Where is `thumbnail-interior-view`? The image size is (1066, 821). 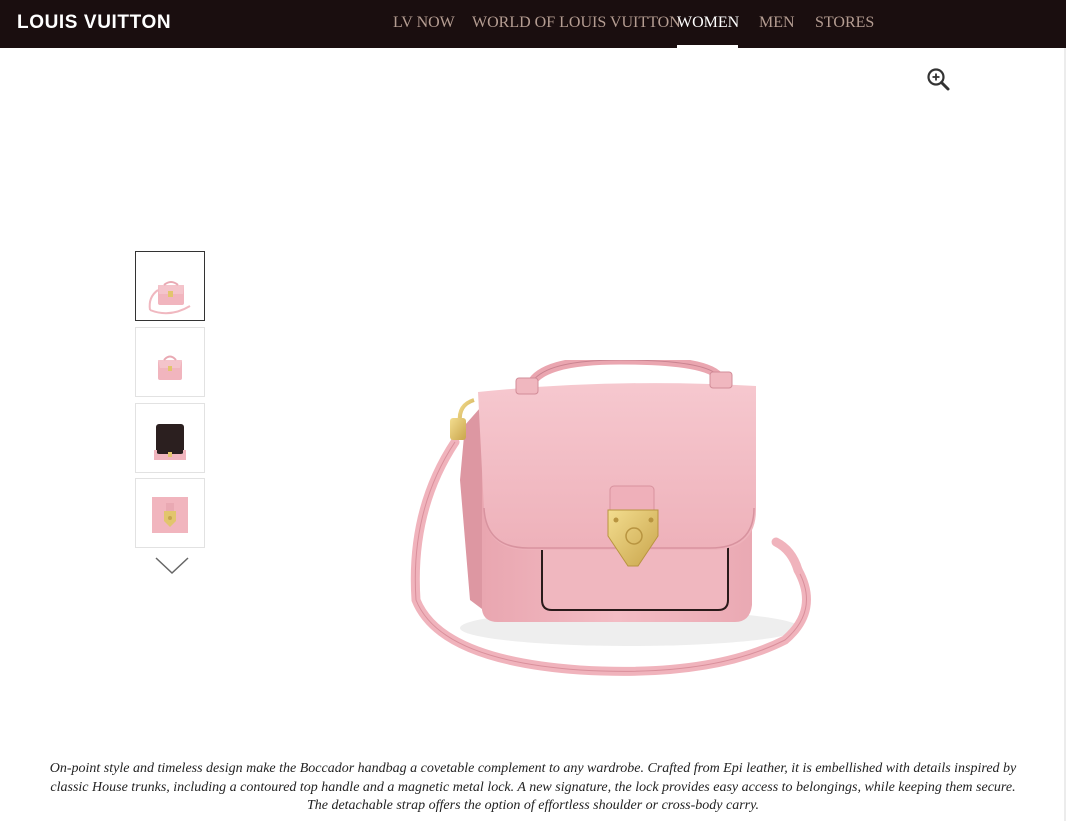 thumbnail-interior-view is located at coordinates (170, 438).